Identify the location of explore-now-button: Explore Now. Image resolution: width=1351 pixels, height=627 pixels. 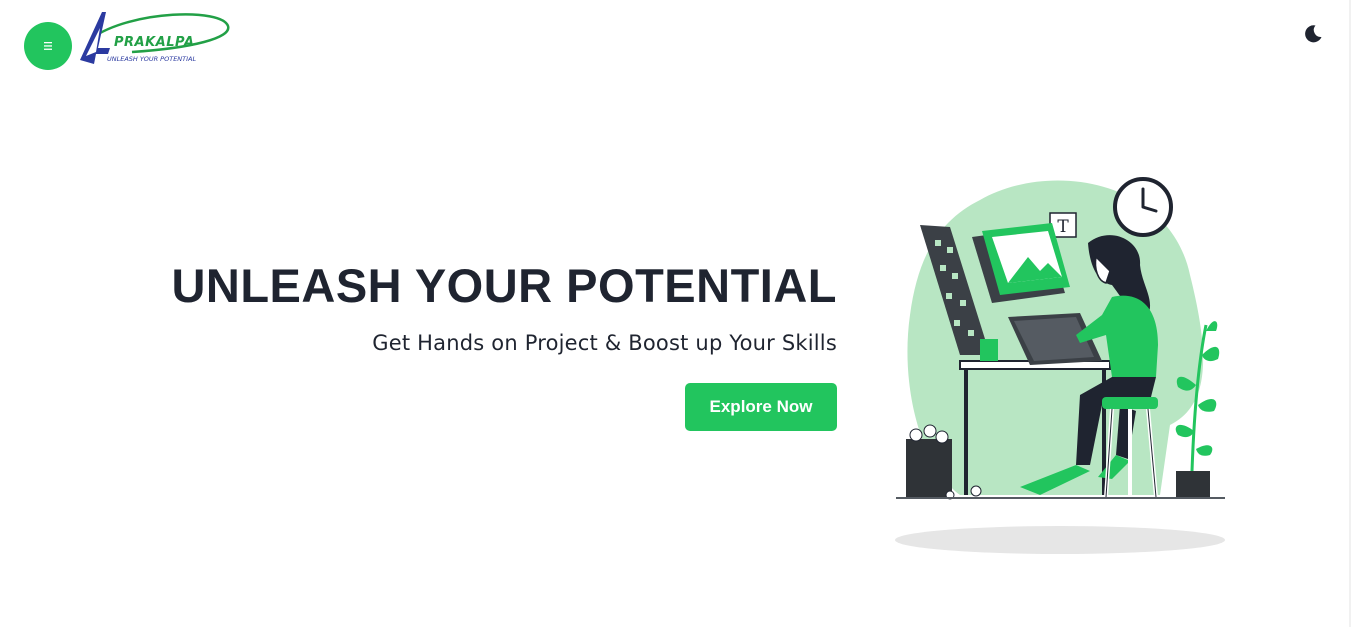
(761, 407).